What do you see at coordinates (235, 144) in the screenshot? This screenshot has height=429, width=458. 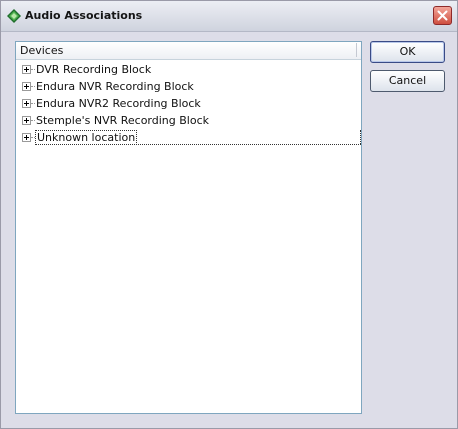 I see `focus-outline` at bounding box center [235, 144].